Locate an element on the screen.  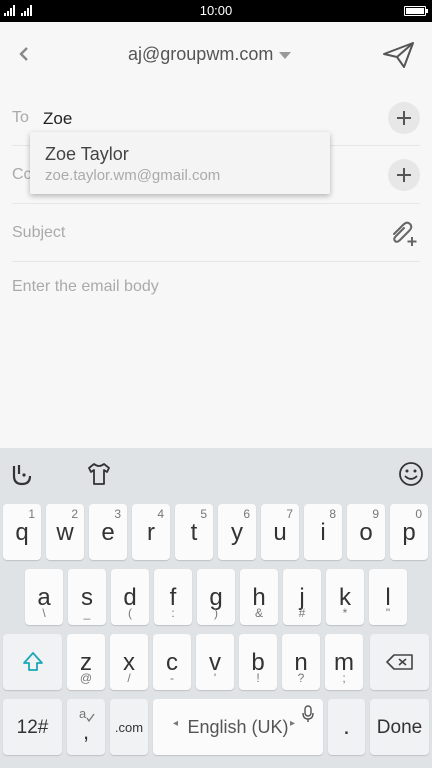
key-label: r is located at coordinates (151, 532).